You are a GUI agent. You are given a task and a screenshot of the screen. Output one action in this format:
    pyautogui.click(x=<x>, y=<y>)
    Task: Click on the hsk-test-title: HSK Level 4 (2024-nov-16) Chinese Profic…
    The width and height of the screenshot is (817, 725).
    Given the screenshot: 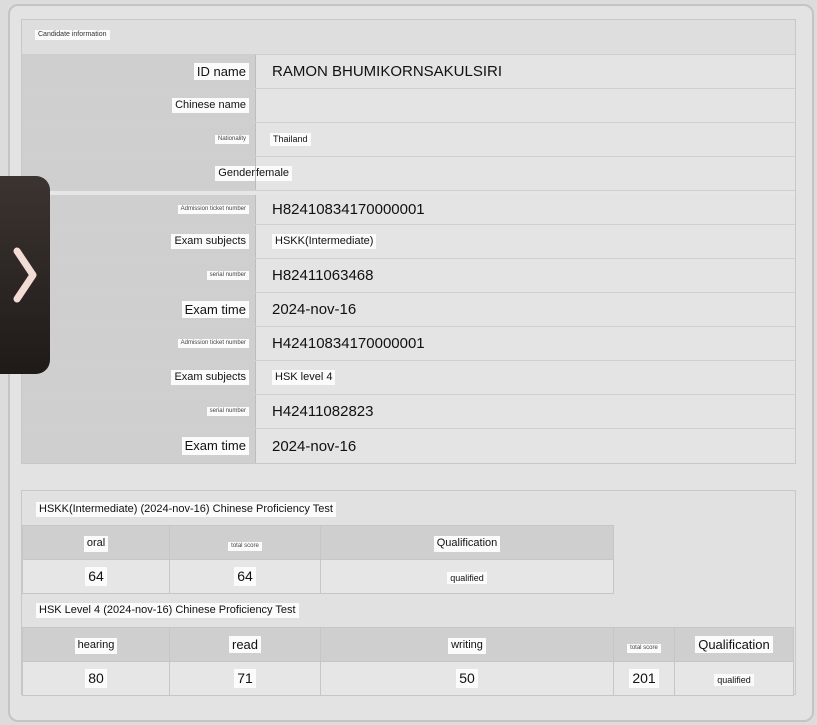 What is the action you would take?
    pyautogui.click(x=167, y=611)
    